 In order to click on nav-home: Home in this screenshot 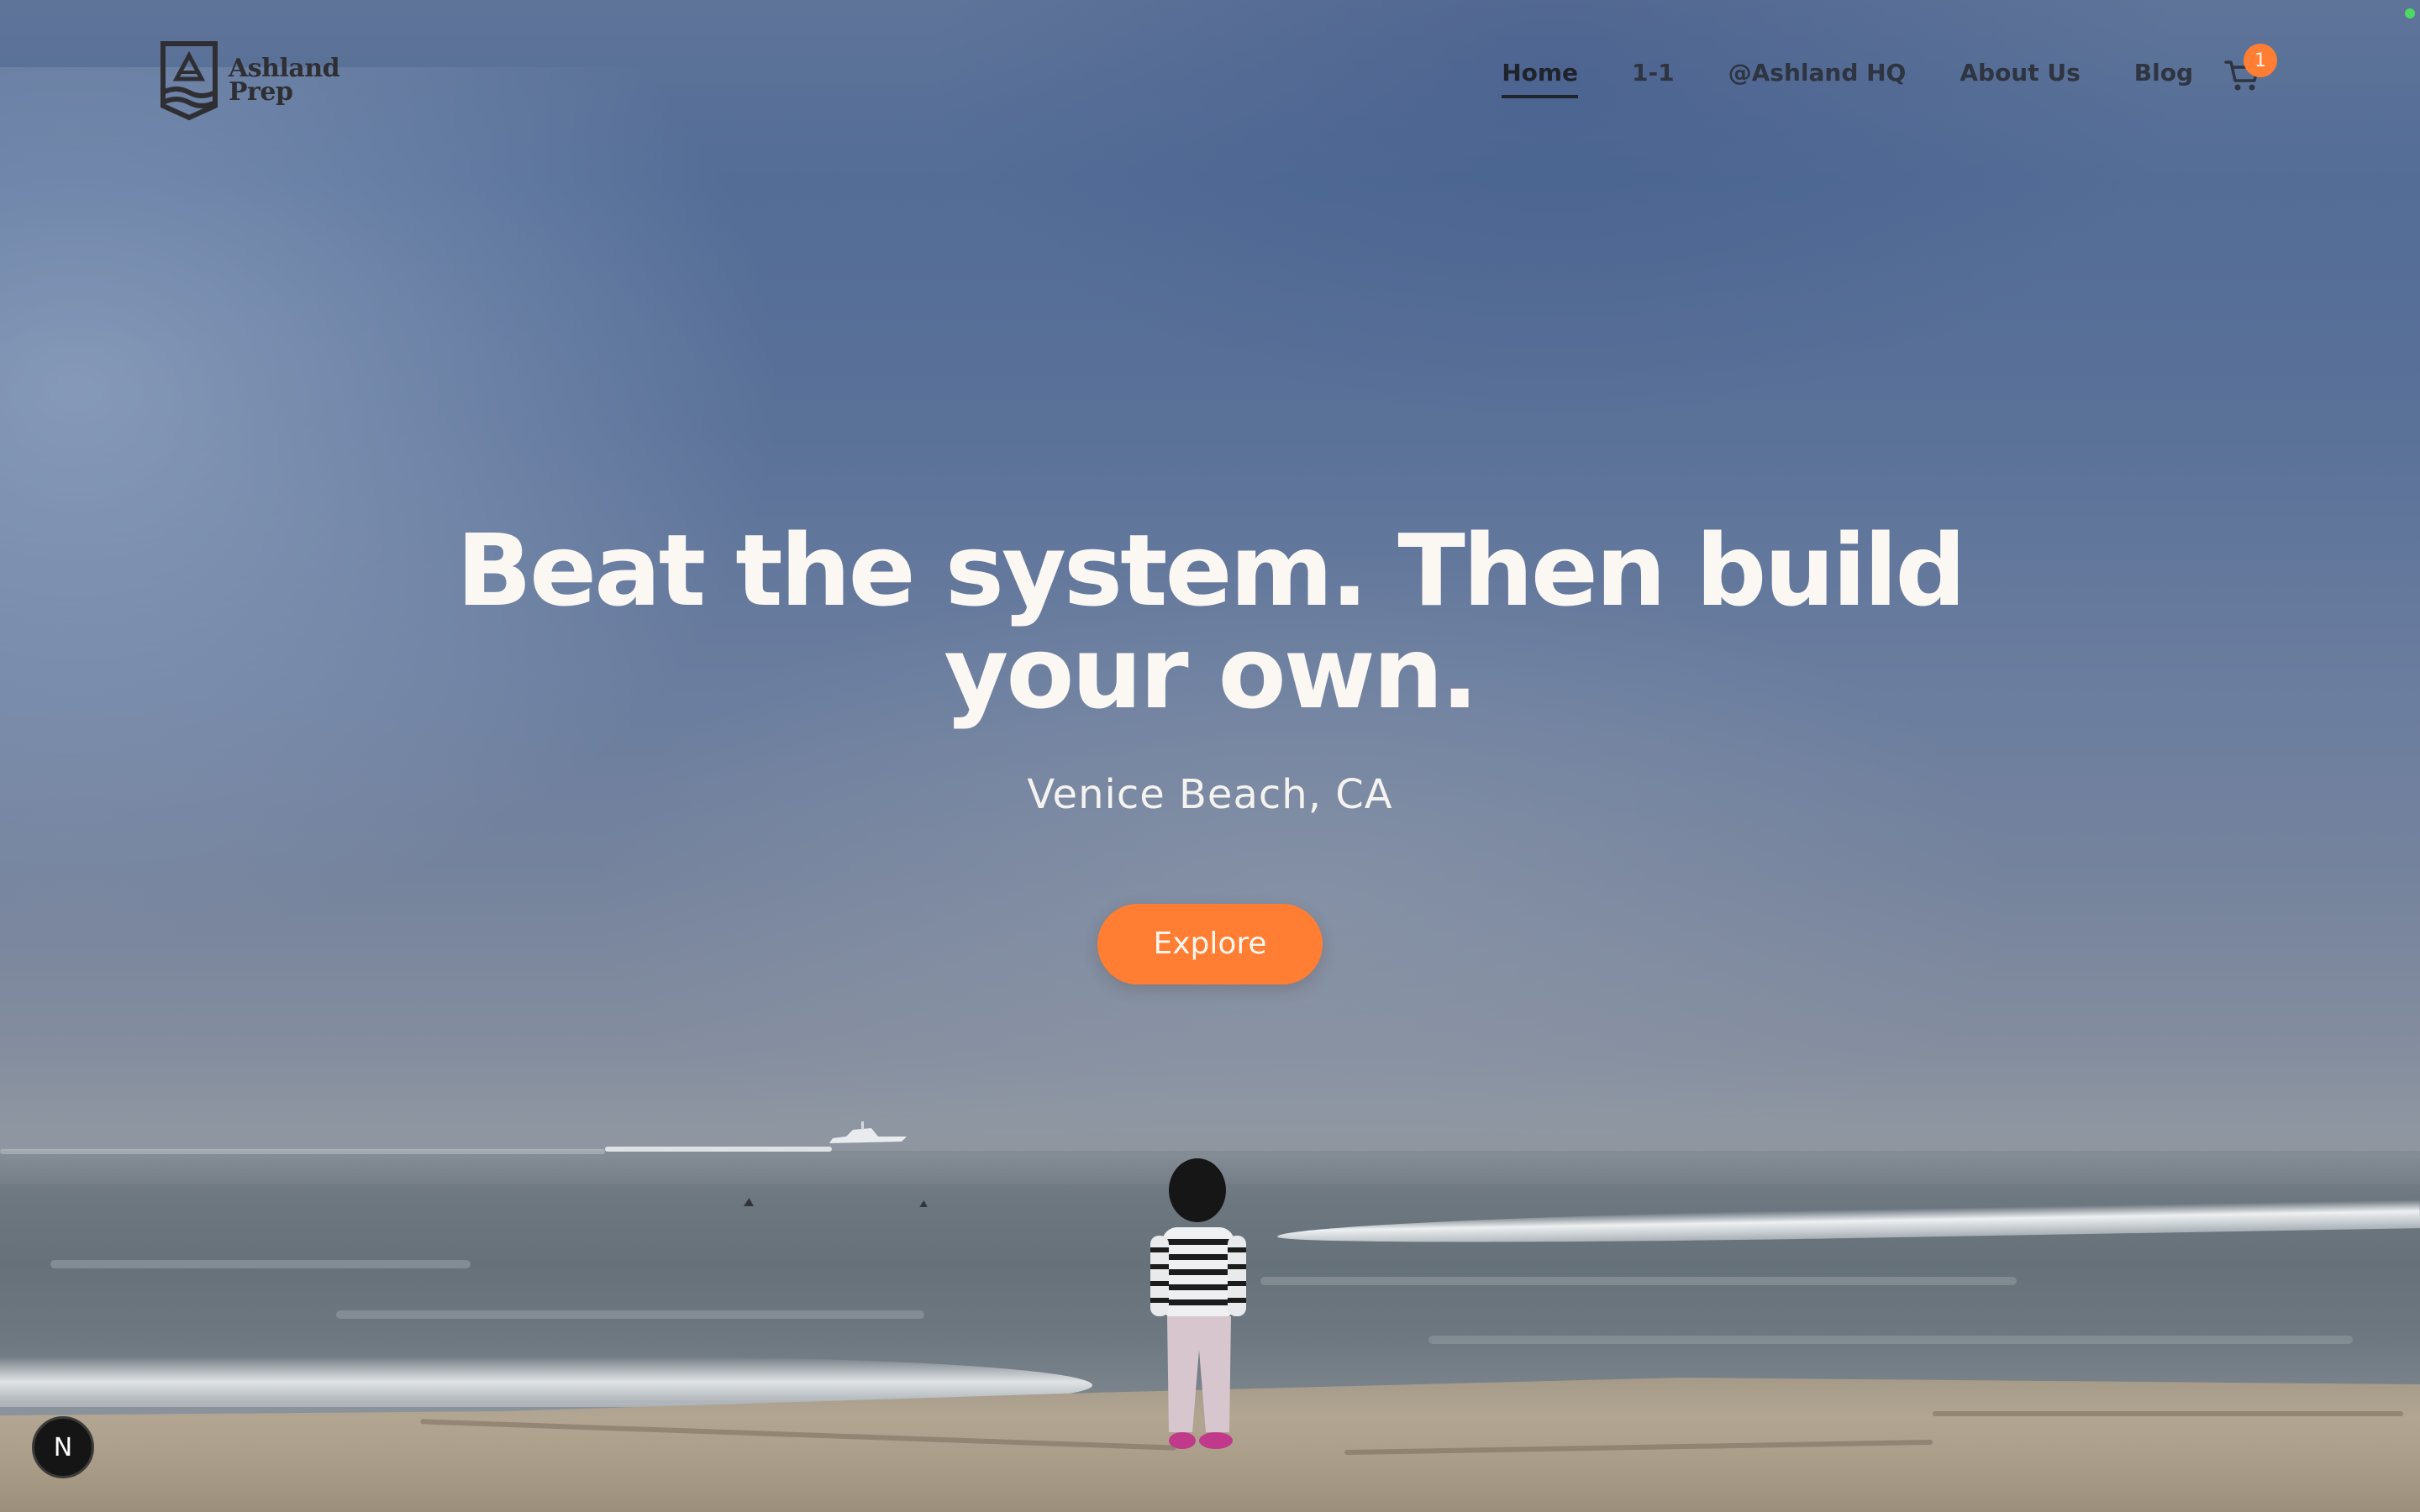, I will do `click(1540, 78)`.